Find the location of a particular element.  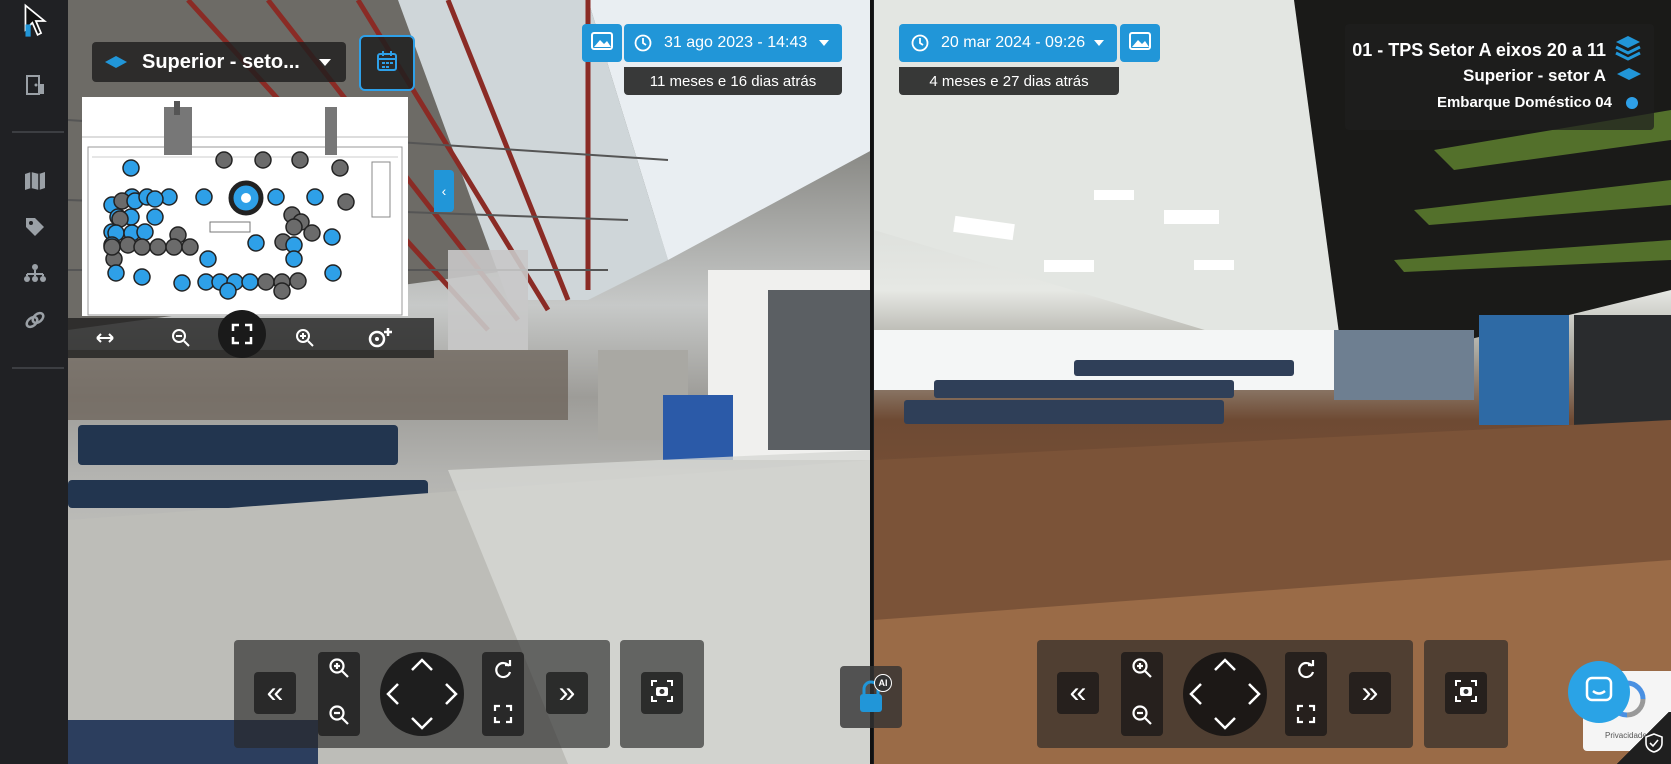

link-icon is located at coordinates (35, 320).